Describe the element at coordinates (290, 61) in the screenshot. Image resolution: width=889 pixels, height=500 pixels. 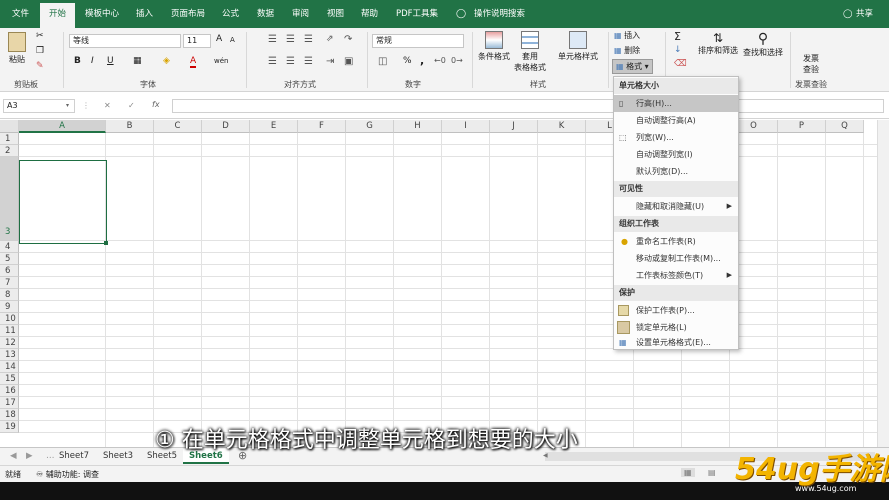
I see `align-center-icon: ☰` at that location.